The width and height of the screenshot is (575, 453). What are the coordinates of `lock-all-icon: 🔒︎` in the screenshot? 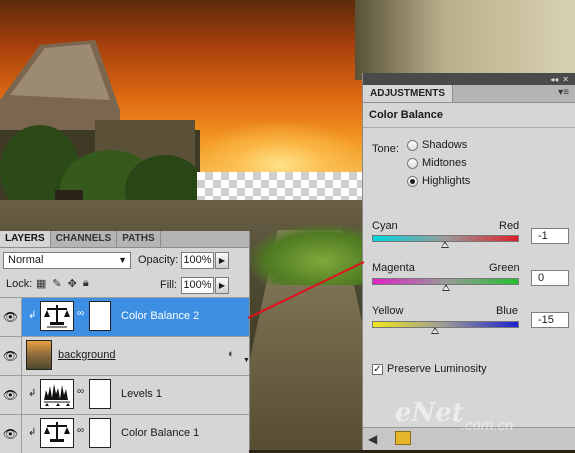 It's located at (86, 283).